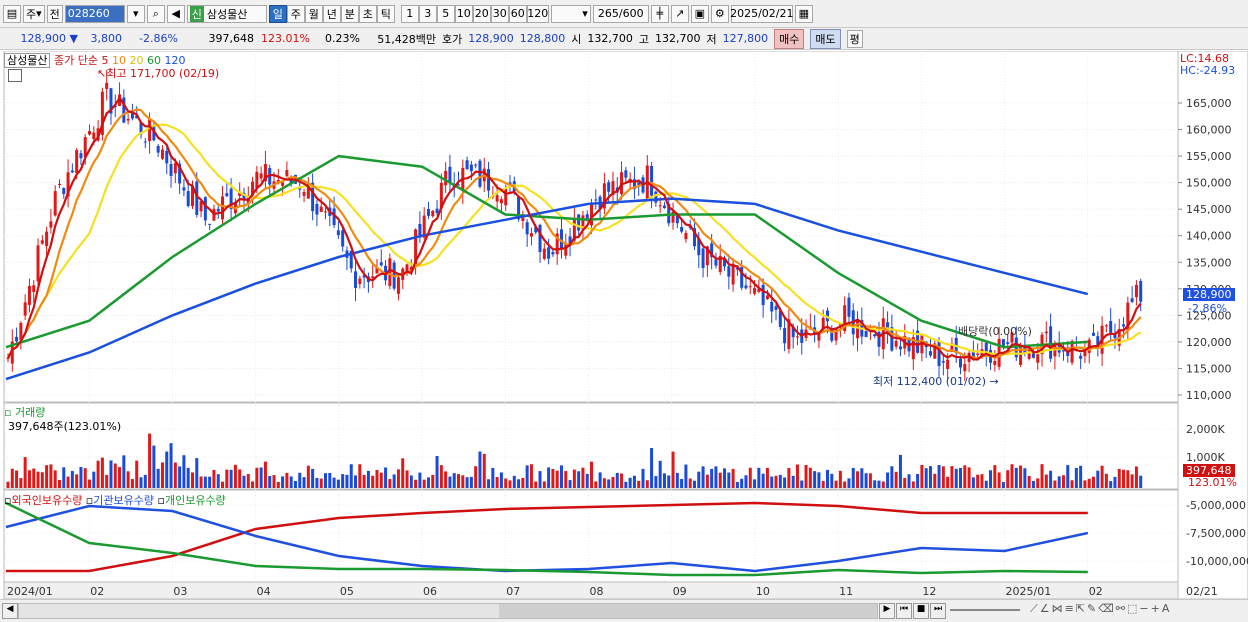 This screenshot has height=622, width=1248. I want to click on x-tick-label-end: 02/21, so click(1202, 591).